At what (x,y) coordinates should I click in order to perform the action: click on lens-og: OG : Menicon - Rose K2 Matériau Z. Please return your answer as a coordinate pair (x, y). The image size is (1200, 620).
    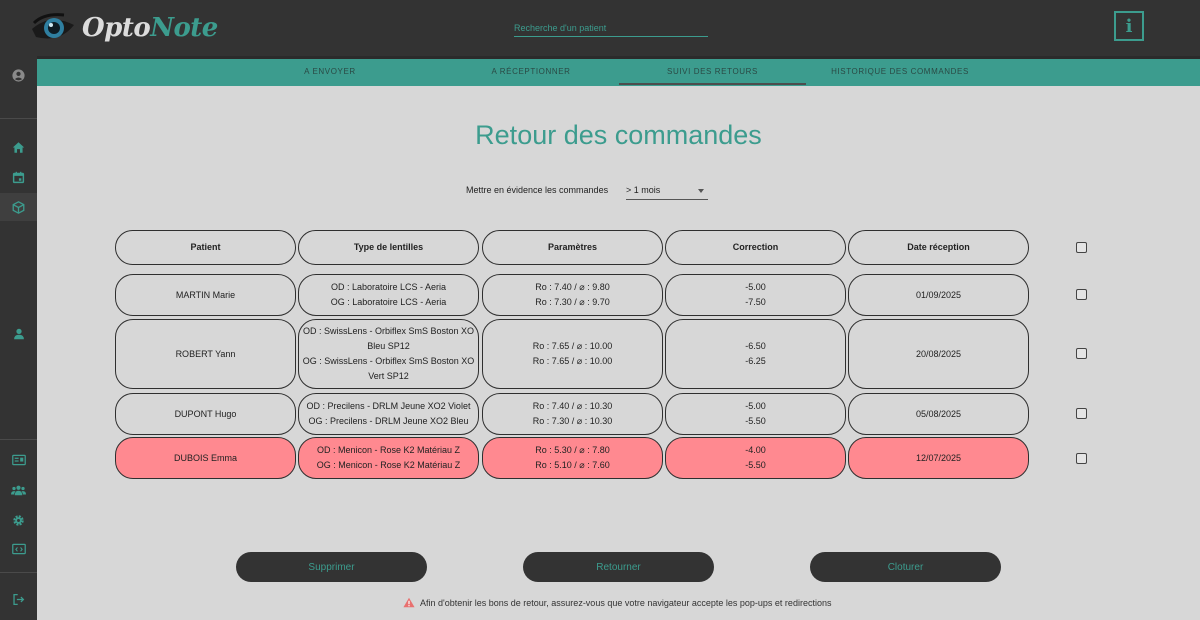
    Looking at the image, I should click on (388, 465).